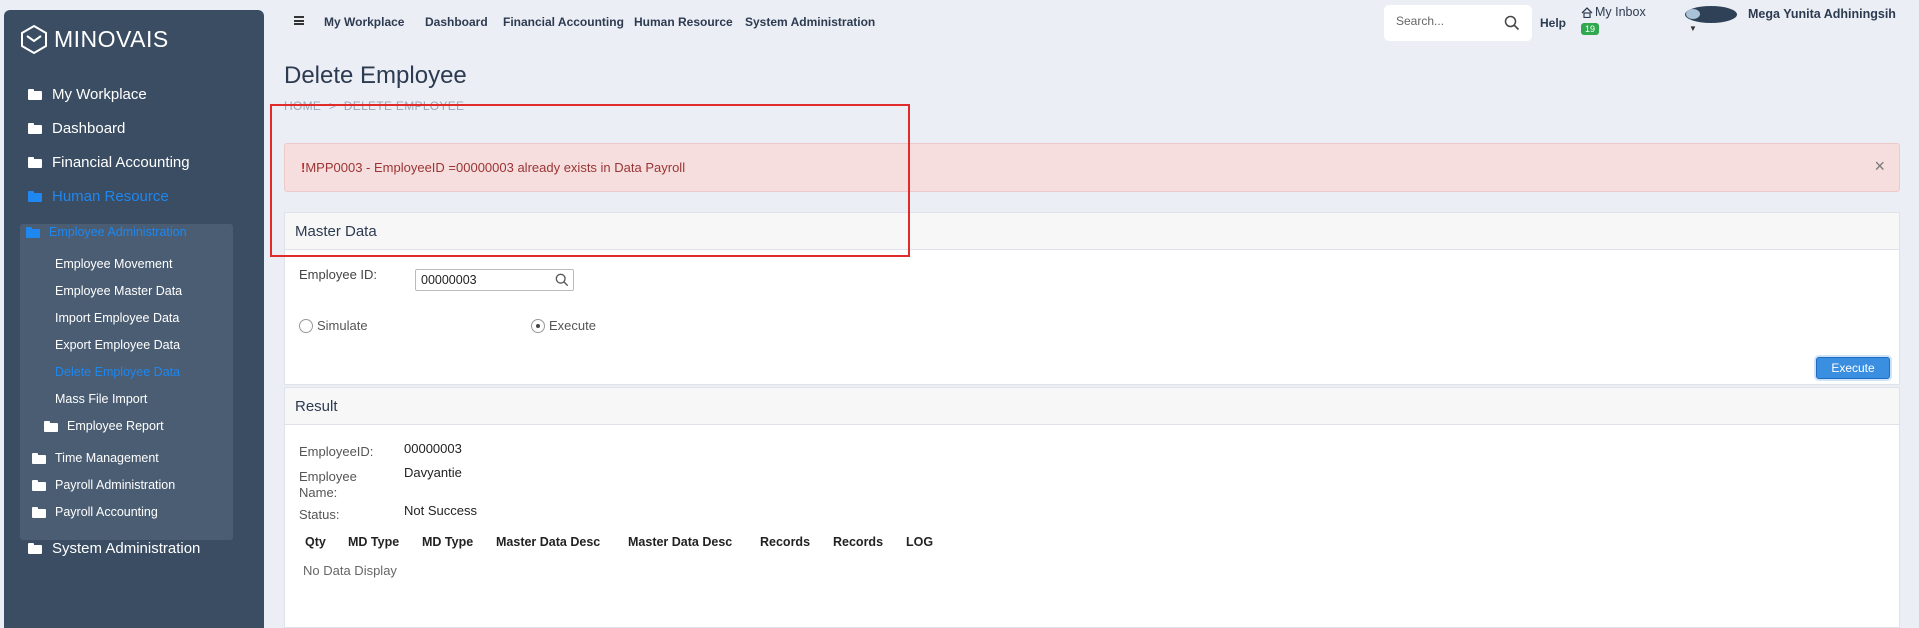 The image size is (1919, 628). I want to click on sidebar-item-label: Employee Movement, so click(114, 264).